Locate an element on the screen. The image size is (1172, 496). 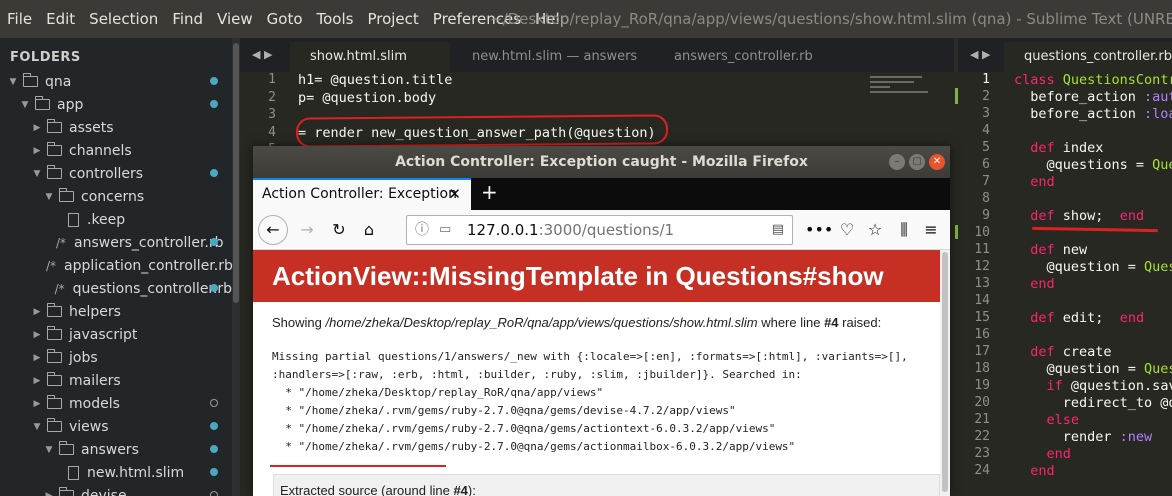
menu-find: Find is located at coordinates (187, 19).